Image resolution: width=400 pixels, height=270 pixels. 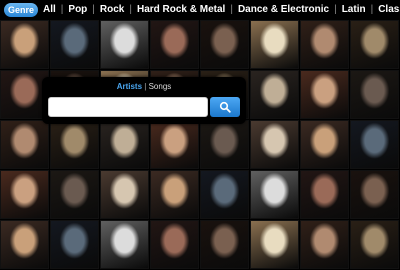 What do you see at coordinates (129, 86) in the screenshot?
I see `tab-artists: Artists` at bounding box center [129, 86].